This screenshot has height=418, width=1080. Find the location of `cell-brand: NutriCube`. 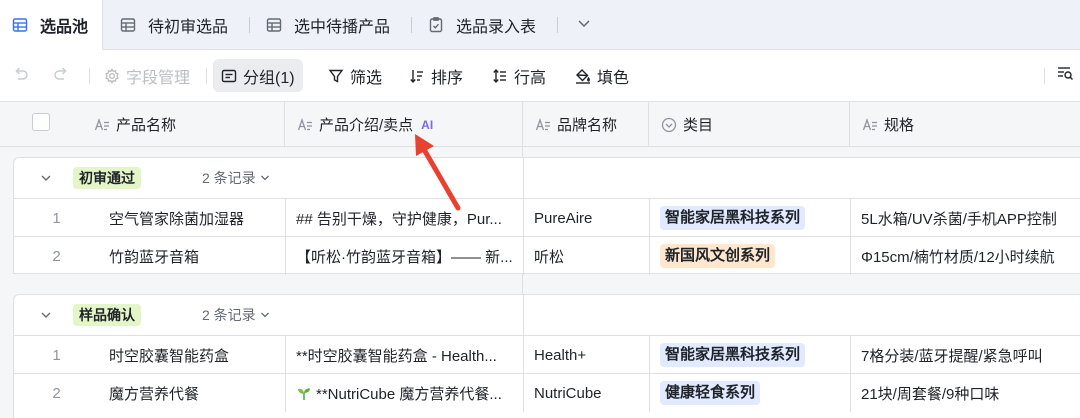

cell-brand: NutriCube is located at coordinates (587, 393).